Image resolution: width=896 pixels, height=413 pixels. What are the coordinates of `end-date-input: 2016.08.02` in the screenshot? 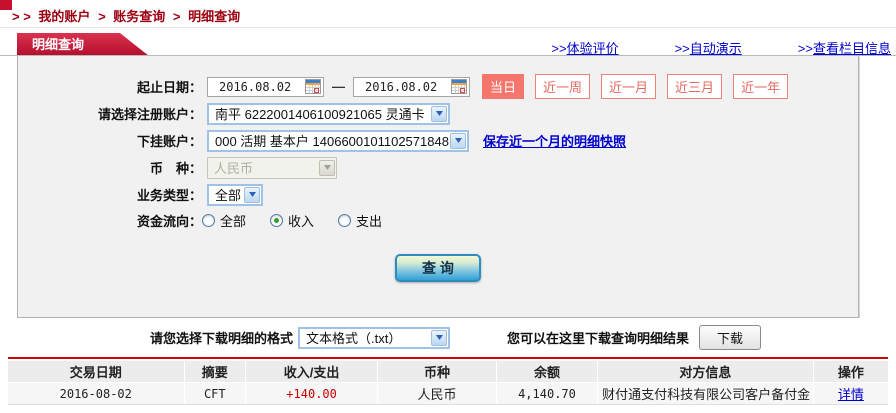 It's located at (411, 86).